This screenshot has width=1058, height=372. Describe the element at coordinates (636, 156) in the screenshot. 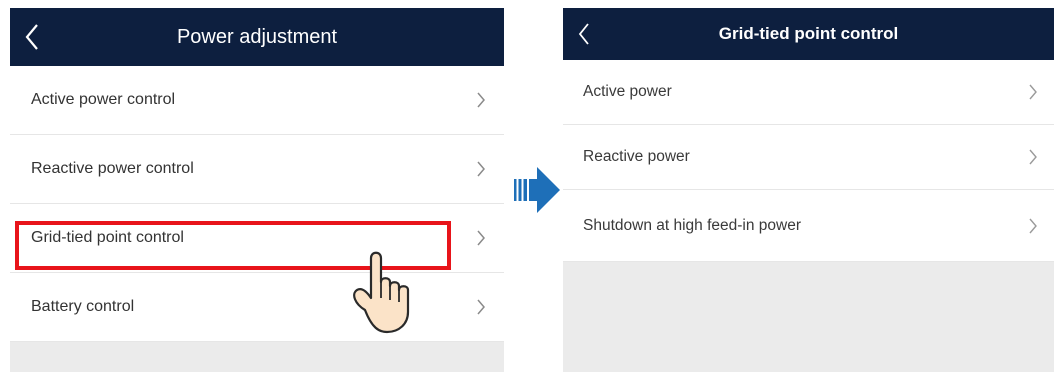

I see `list-item-label: Reactive power` at that location.